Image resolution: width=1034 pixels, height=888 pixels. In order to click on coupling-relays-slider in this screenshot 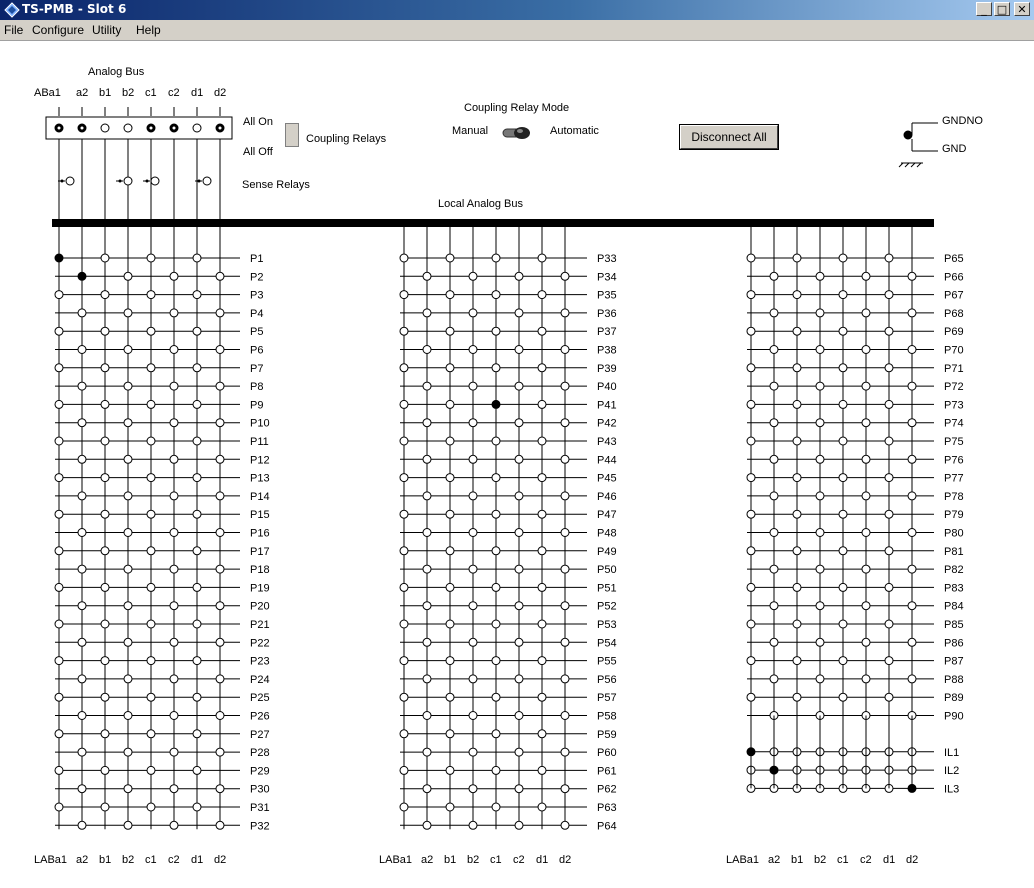, I will do `click(292, 135)`.